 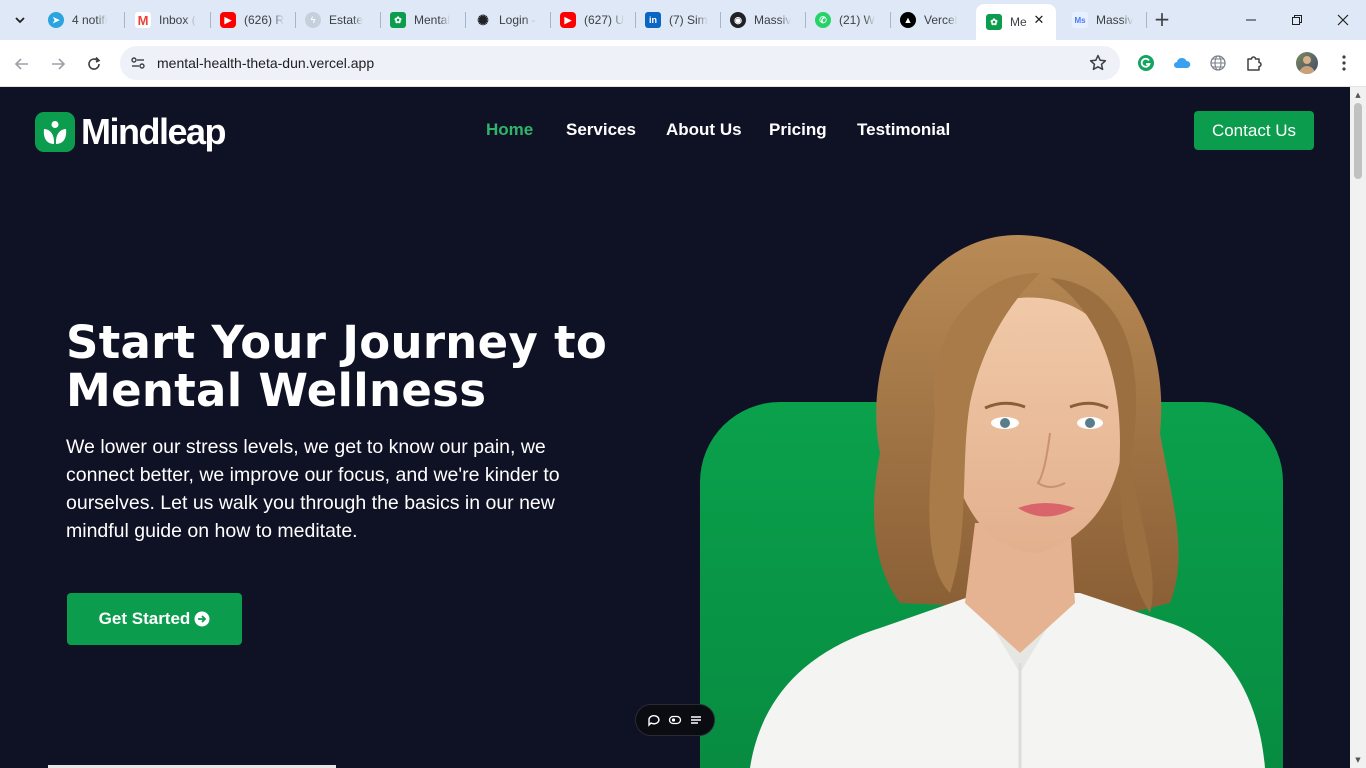 I want to click on browser-tab: ✿ Mental, so click(x=422, y=20).